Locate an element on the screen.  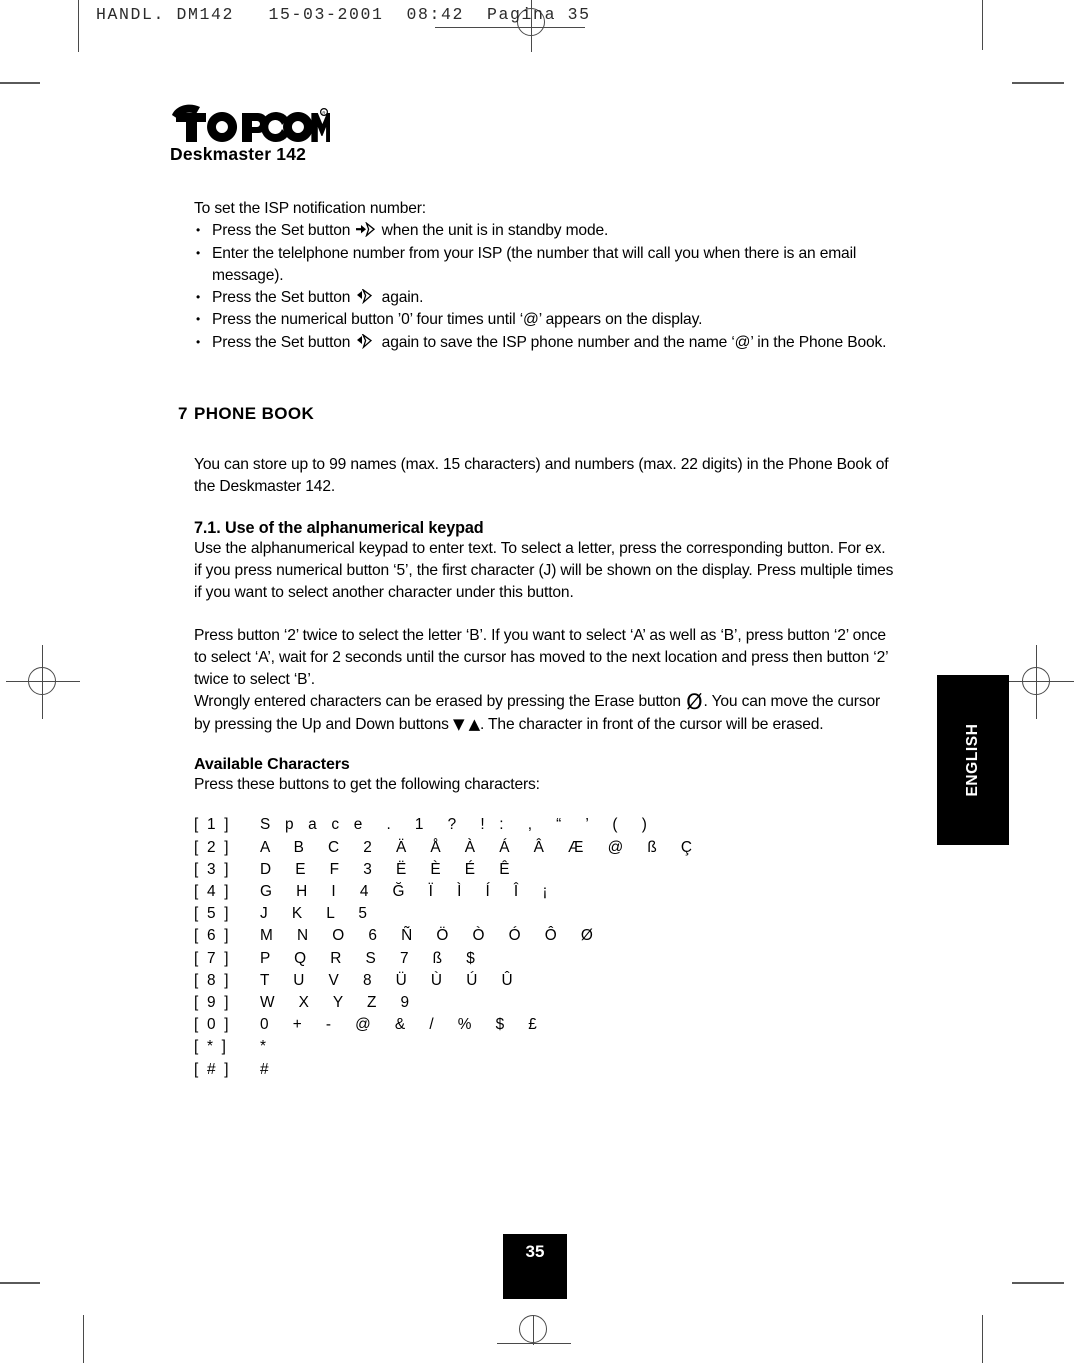
crop-mark-right-top is located at coordinates (1038, 83).